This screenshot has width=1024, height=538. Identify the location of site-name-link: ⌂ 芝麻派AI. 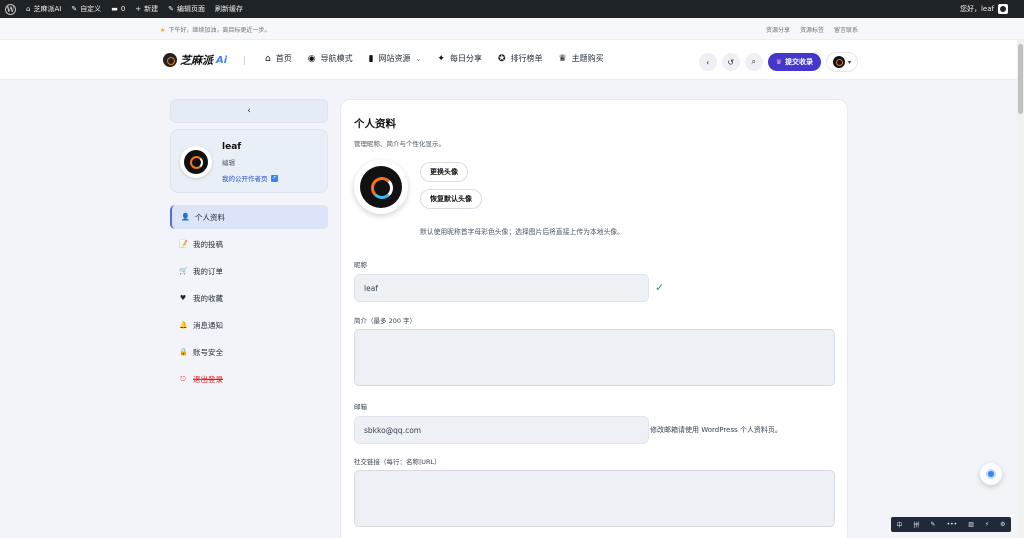
(43, 9).